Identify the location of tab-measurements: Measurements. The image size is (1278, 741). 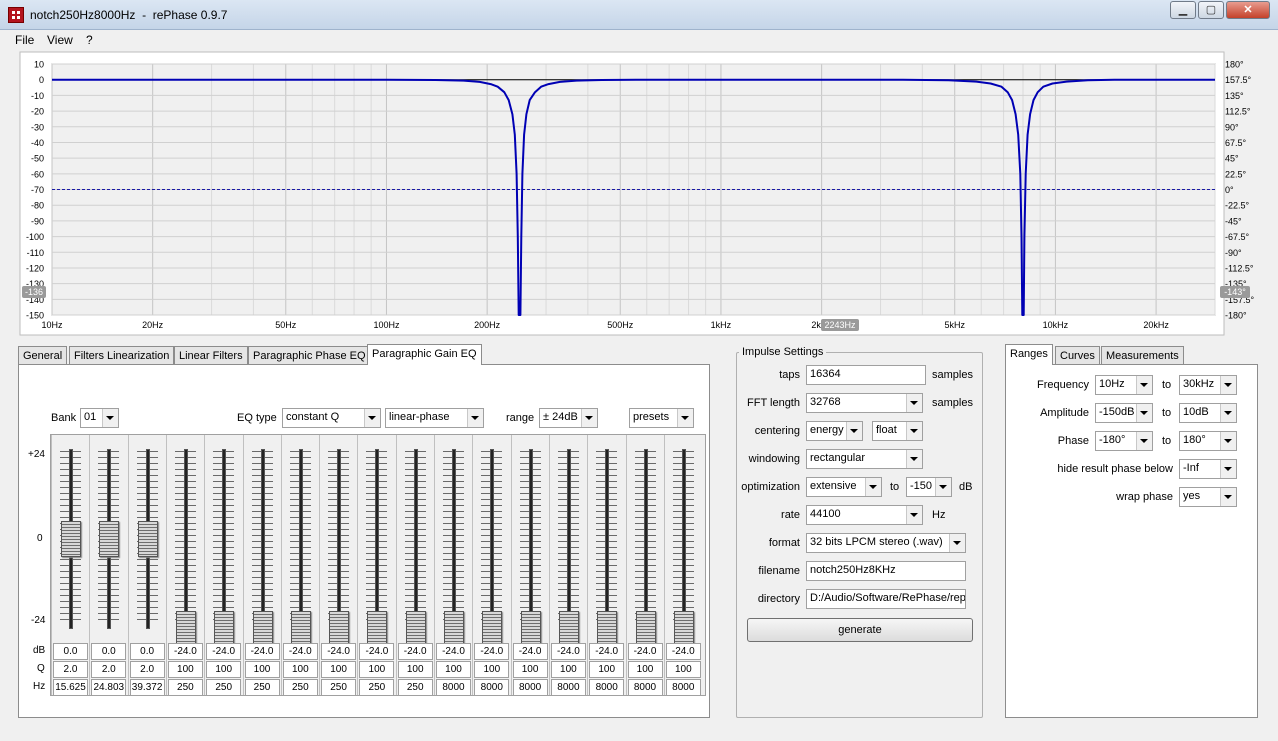
(1142, 355).